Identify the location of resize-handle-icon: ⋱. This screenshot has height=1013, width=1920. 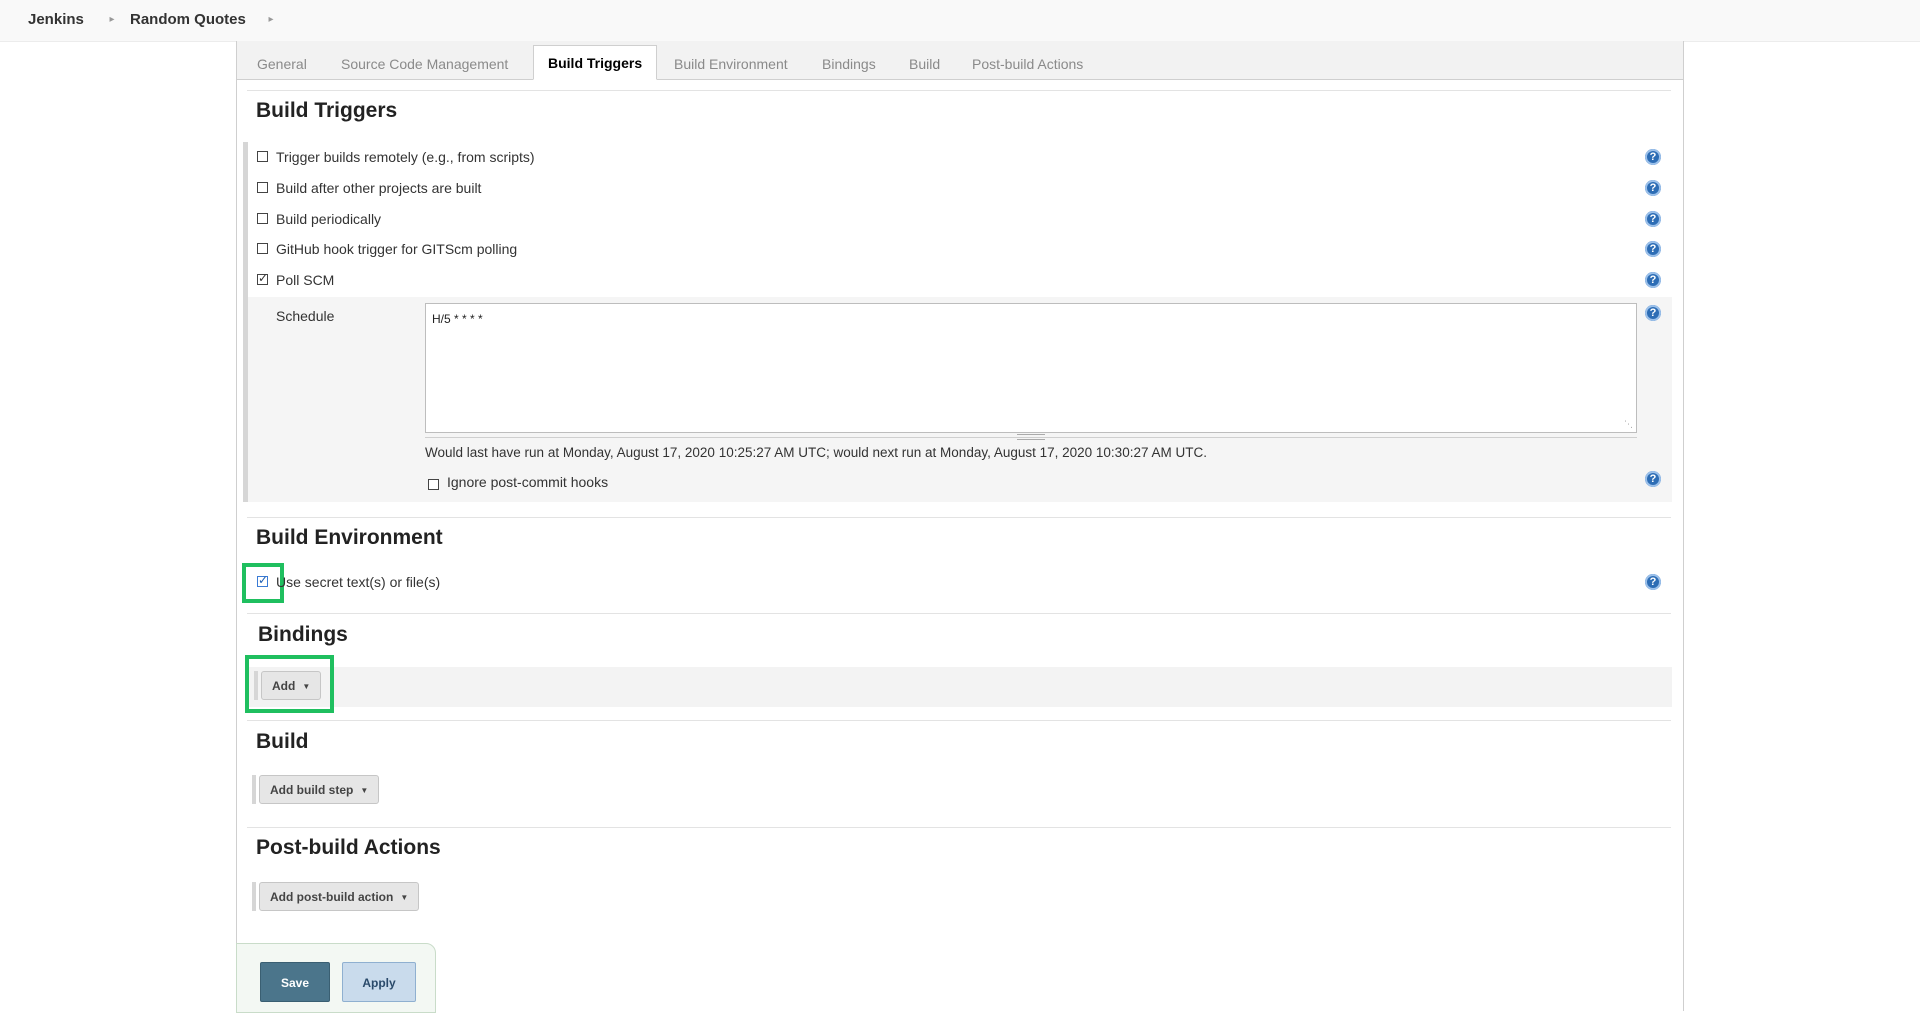
(1629, 424).